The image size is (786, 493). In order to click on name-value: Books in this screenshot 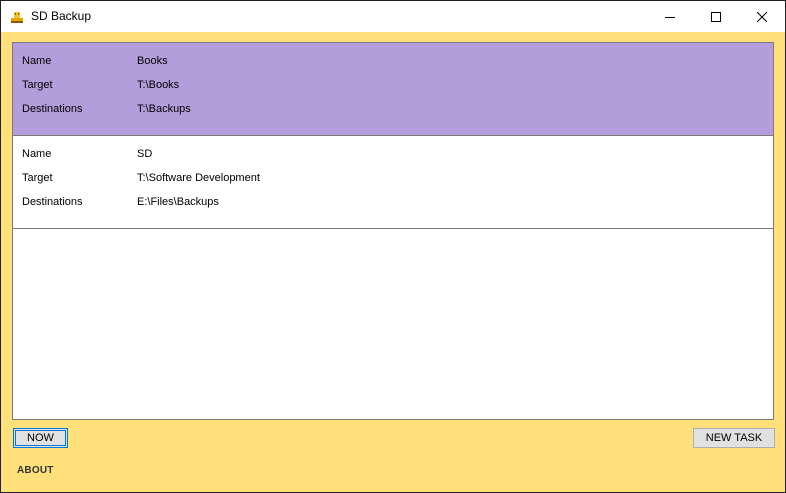, I will do `click(152, 61)`.